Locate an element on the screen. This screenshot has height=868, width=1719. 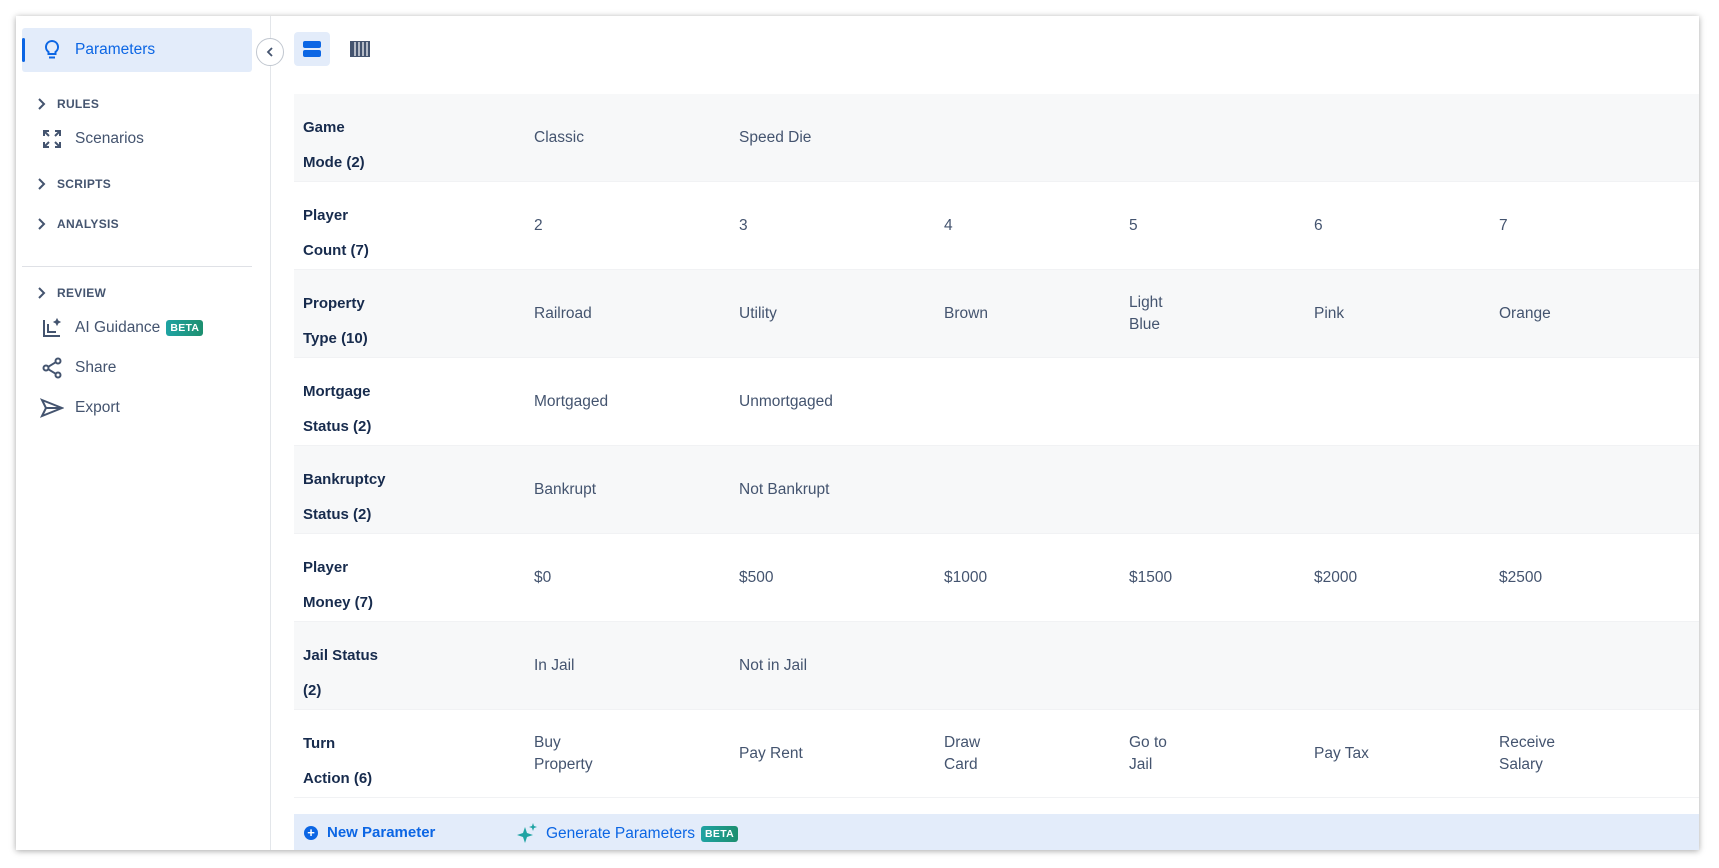
parameter-value-text: Pay Tax is located at coordinates (1341, 753).